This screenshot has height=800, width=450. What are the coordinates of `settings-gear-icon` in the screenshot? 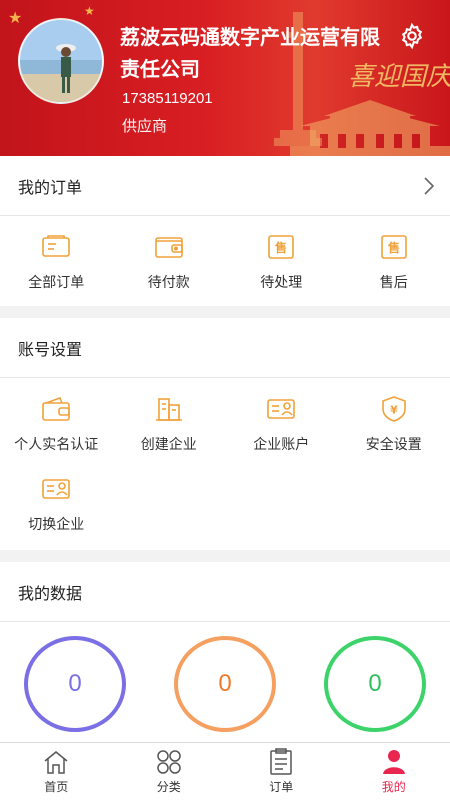 It's located at (412, 36).